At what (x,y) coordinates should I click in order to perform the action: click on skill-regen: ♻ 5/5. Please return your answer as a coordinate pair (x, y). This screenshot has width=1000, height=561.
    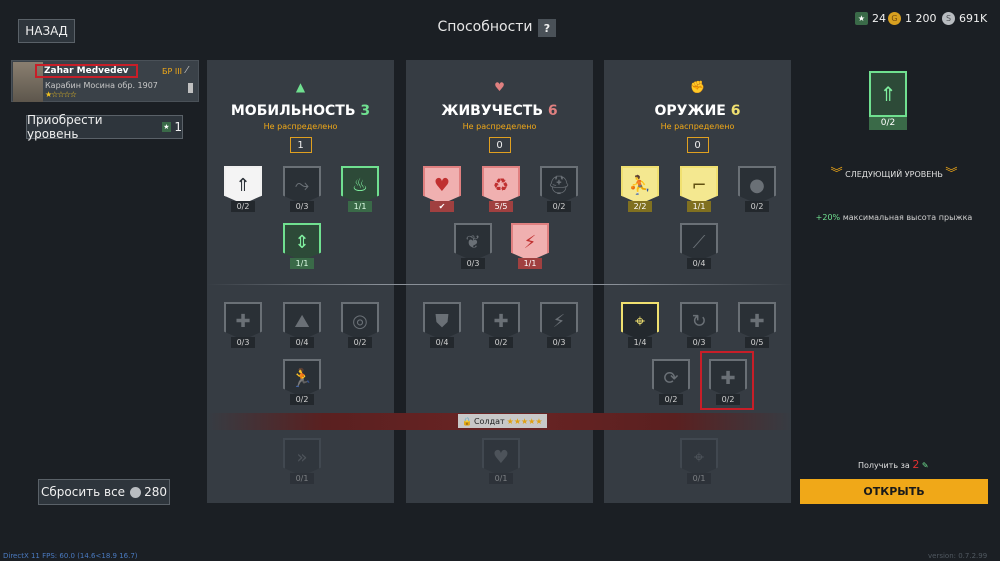
    Looking at the image, I should click on (501, 192).